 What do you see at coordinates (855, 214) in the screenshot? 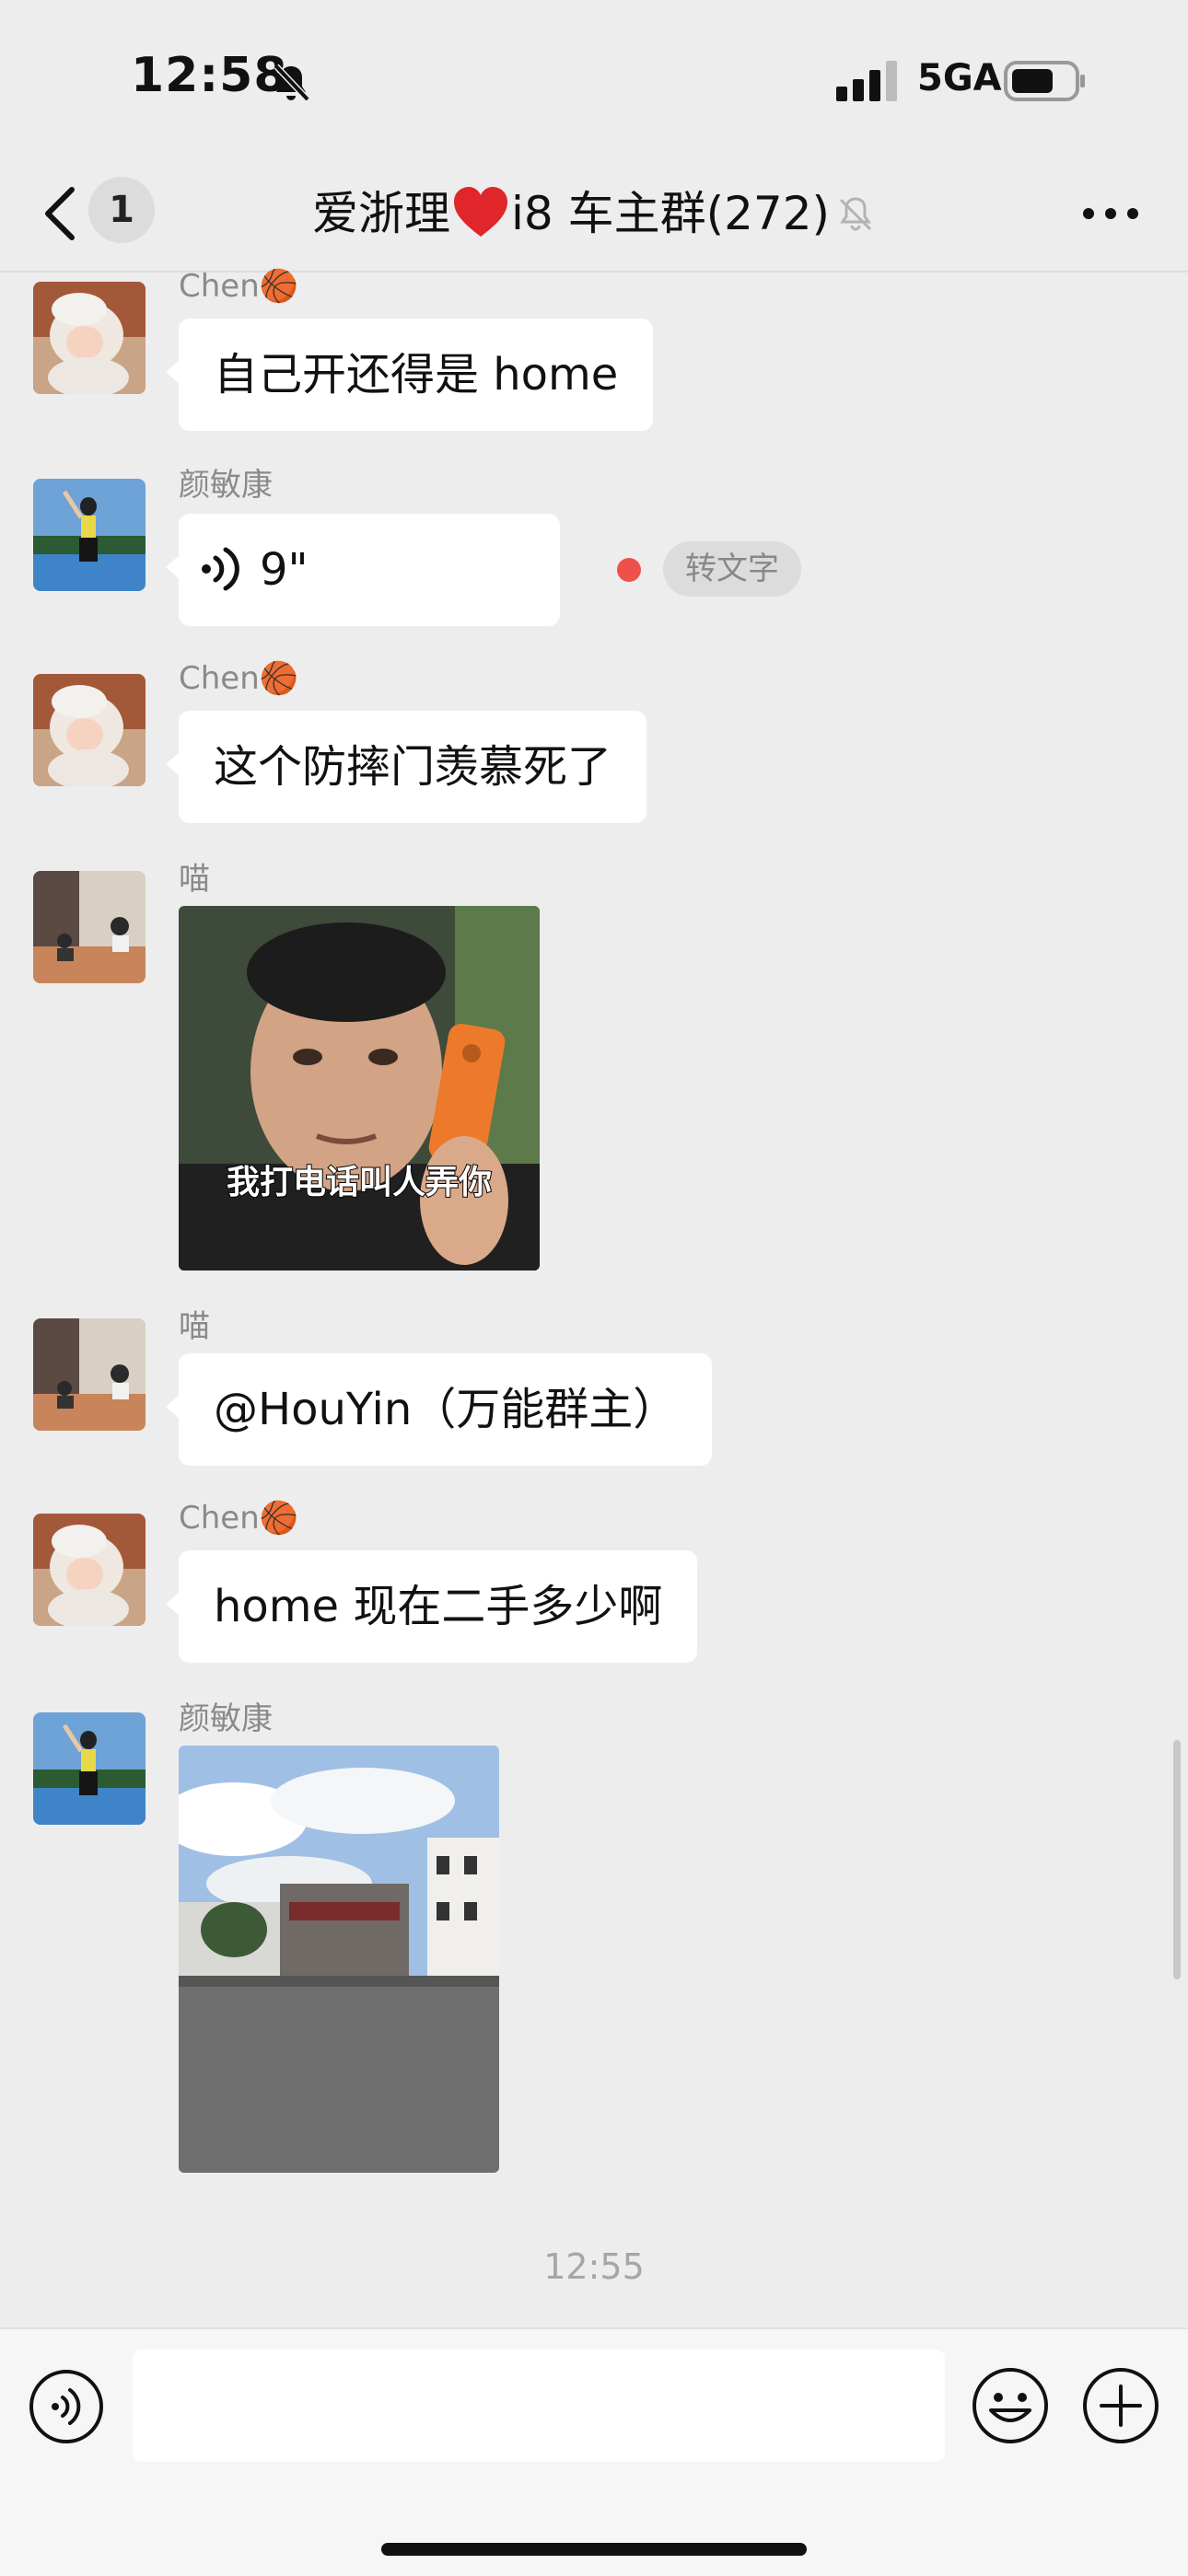
I see `mute-icon` at bounding box center [855, 214].